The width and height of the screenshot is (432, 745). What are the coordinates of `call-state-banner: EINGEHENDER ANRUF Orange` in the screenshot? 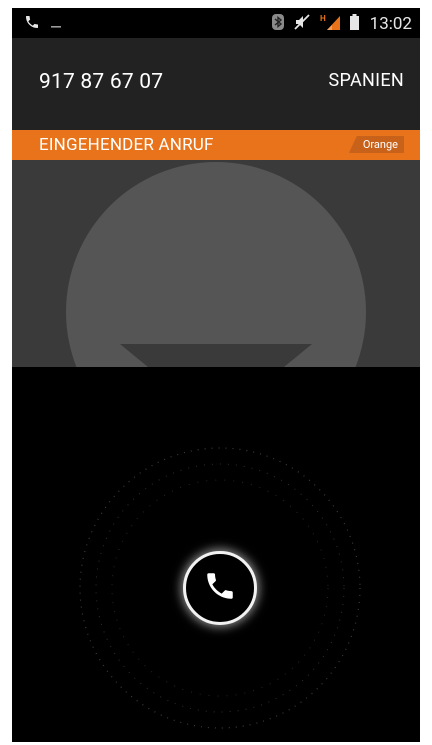 It's located at (216, 145).